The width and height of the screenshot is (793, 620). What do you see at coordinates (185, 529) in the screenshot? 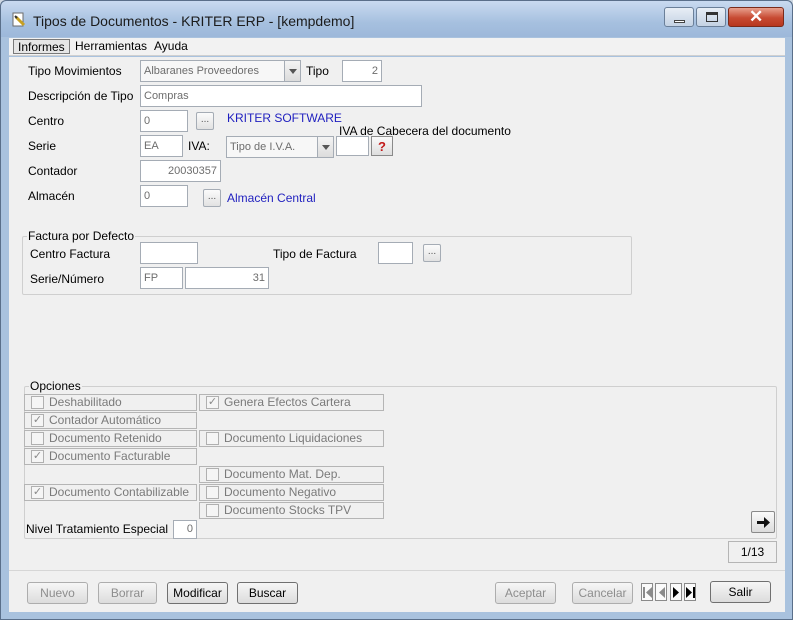
I see `nivel-tratamiento-field: 0` at bounding box center [185, 529].